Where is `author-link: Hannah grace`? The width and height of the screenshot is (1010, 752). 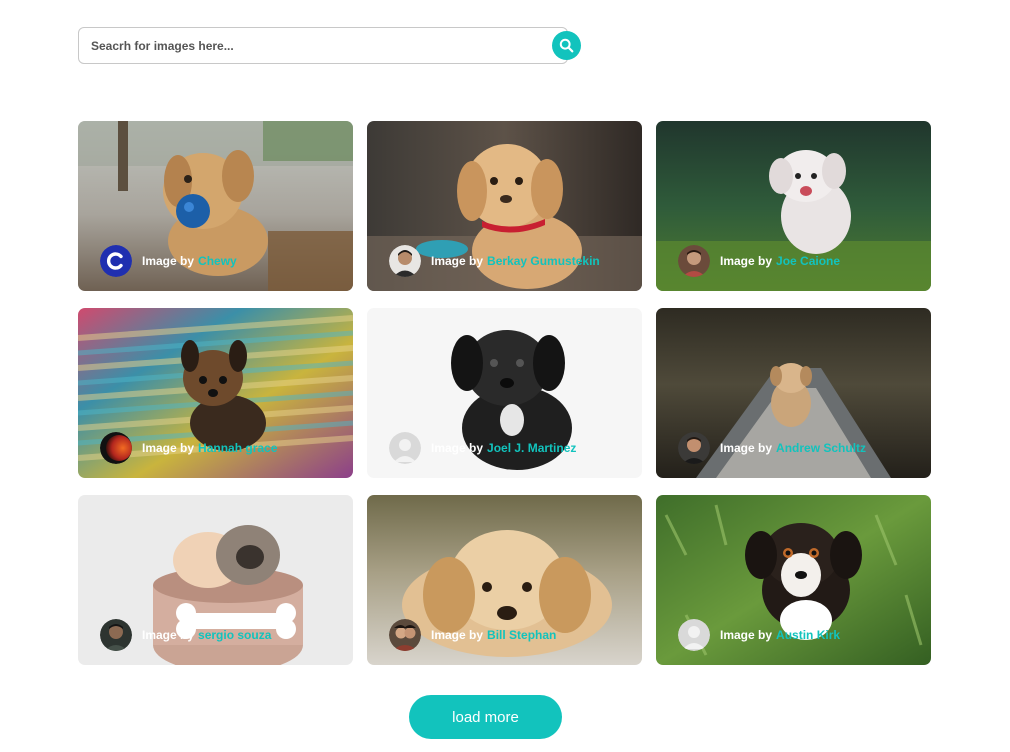
author-link: Hannah grace is located at coordinates (237, 448).